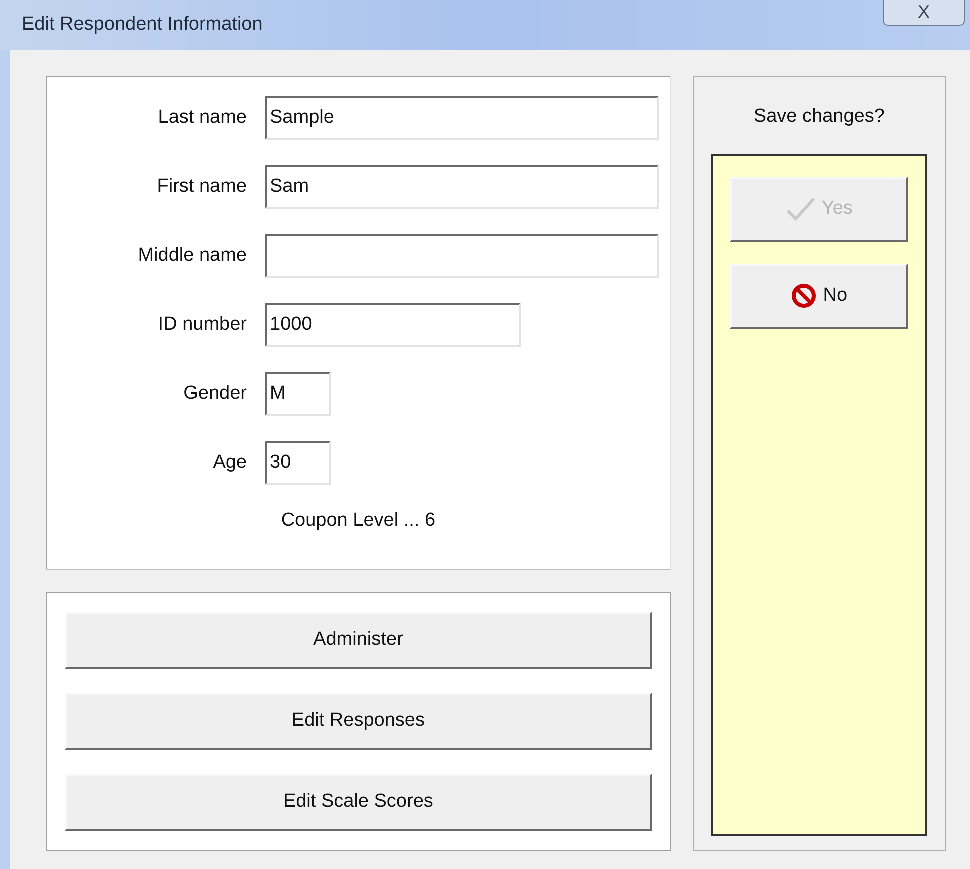 This screenshot has height=869, width=970. What do you see at coordinates (298, 463) in the screenshot?
I see `input-field: 30` at bounding box center [298, 463].